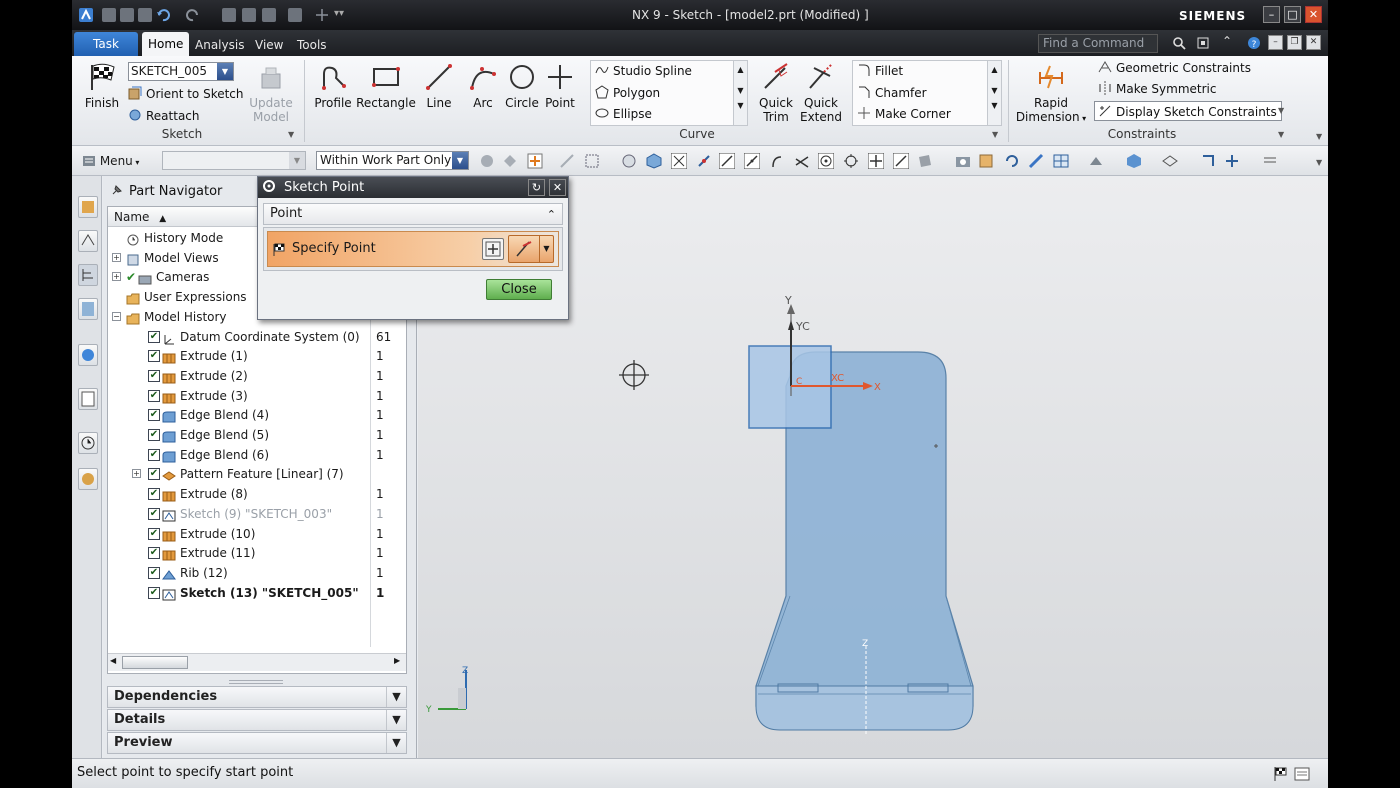  What do you see at coordinates (522, 86) in the screenshot?
I see `circle-button: Circle` at bounding box center [522, 86].